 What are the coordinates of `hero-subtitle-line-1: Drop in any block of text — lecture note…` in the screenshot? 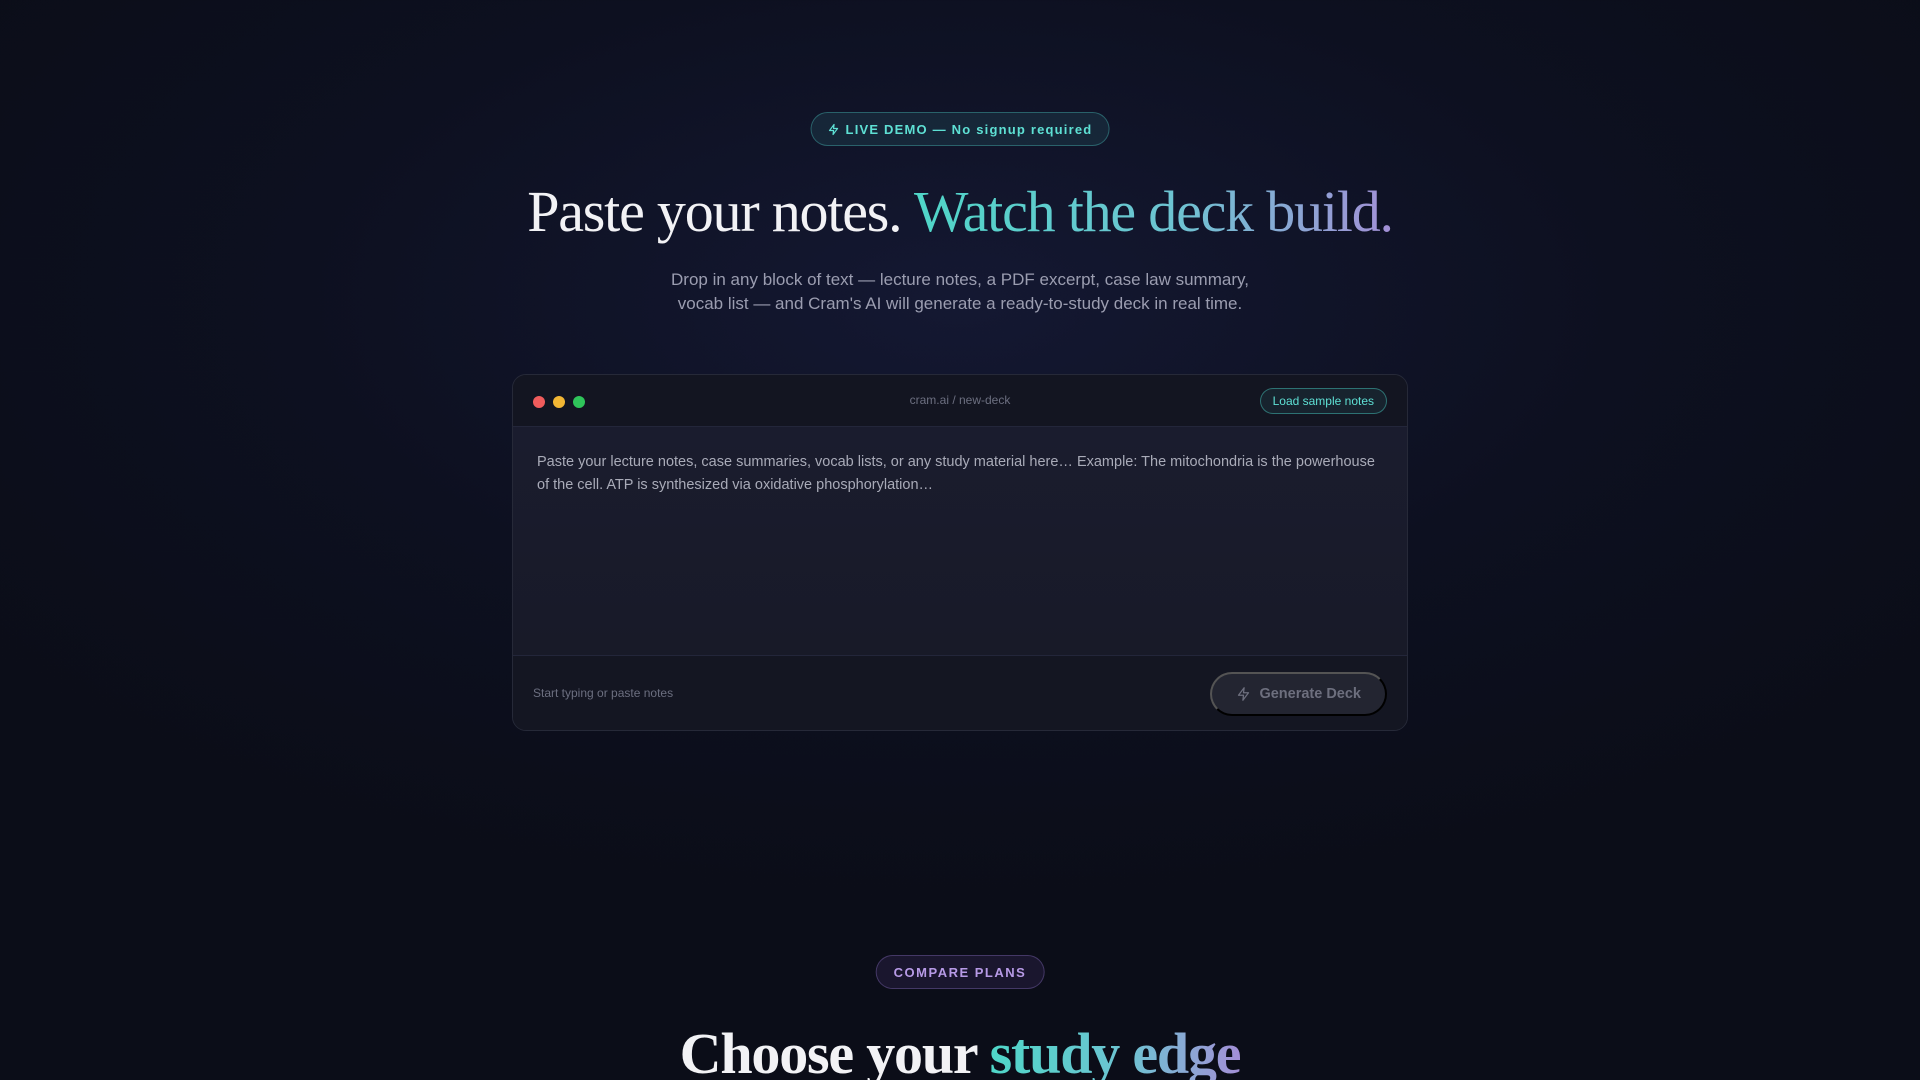 It's located at (960, 279).